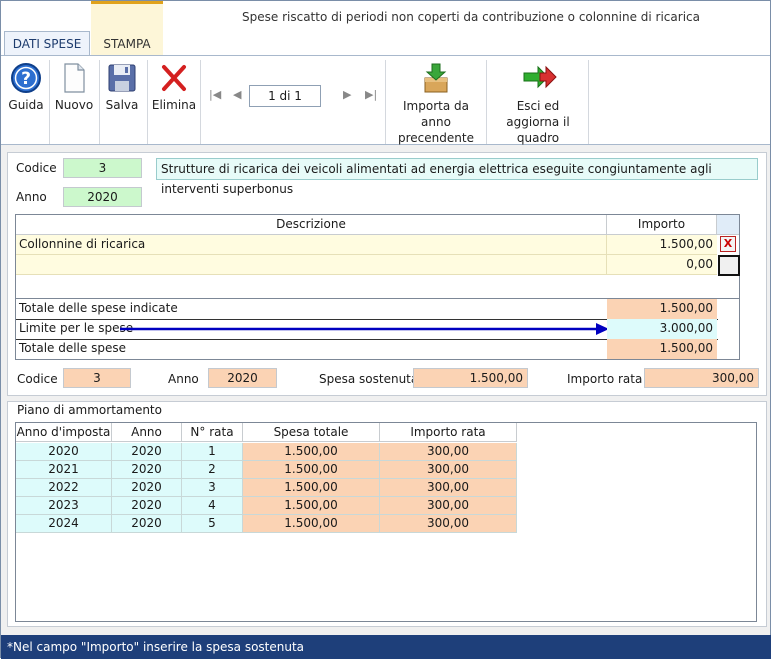 This screenshot has width=771, height=659. What do you see at coordinates (37, 379) in the screenshot?
I see `summary-codice-label: Codice` at bounding box center [37, 379].